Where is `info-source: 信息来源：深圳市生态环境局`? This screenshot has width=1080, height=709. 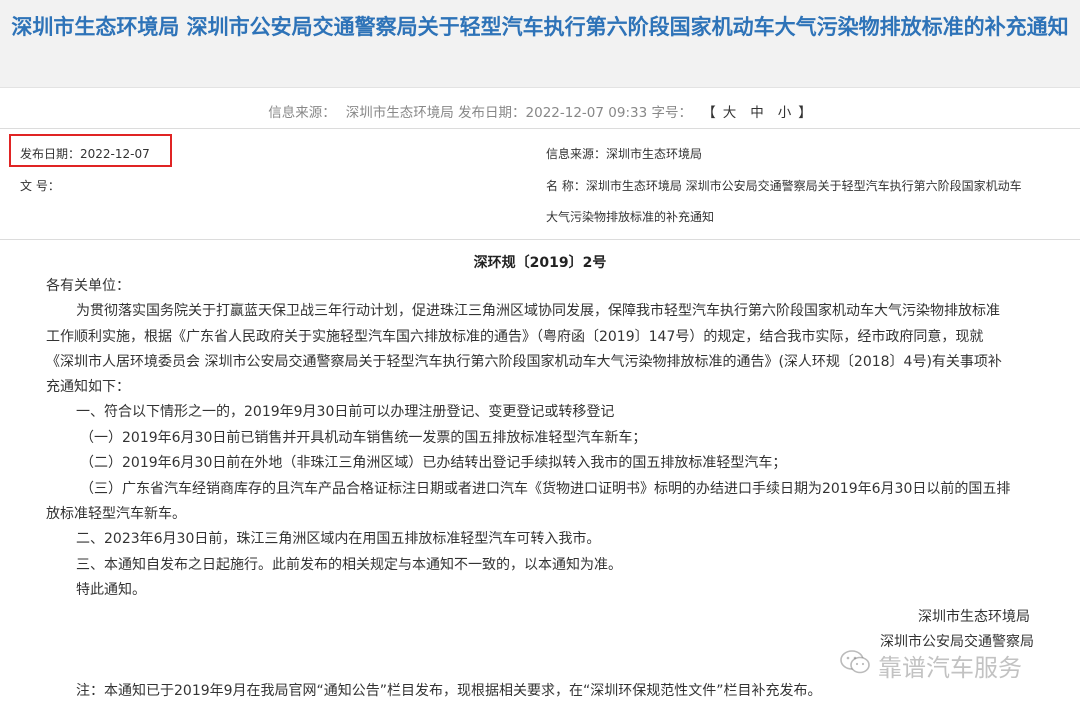
info-source: 信息来源：深圳市生态环境局 is located at coordinates (624, 154).